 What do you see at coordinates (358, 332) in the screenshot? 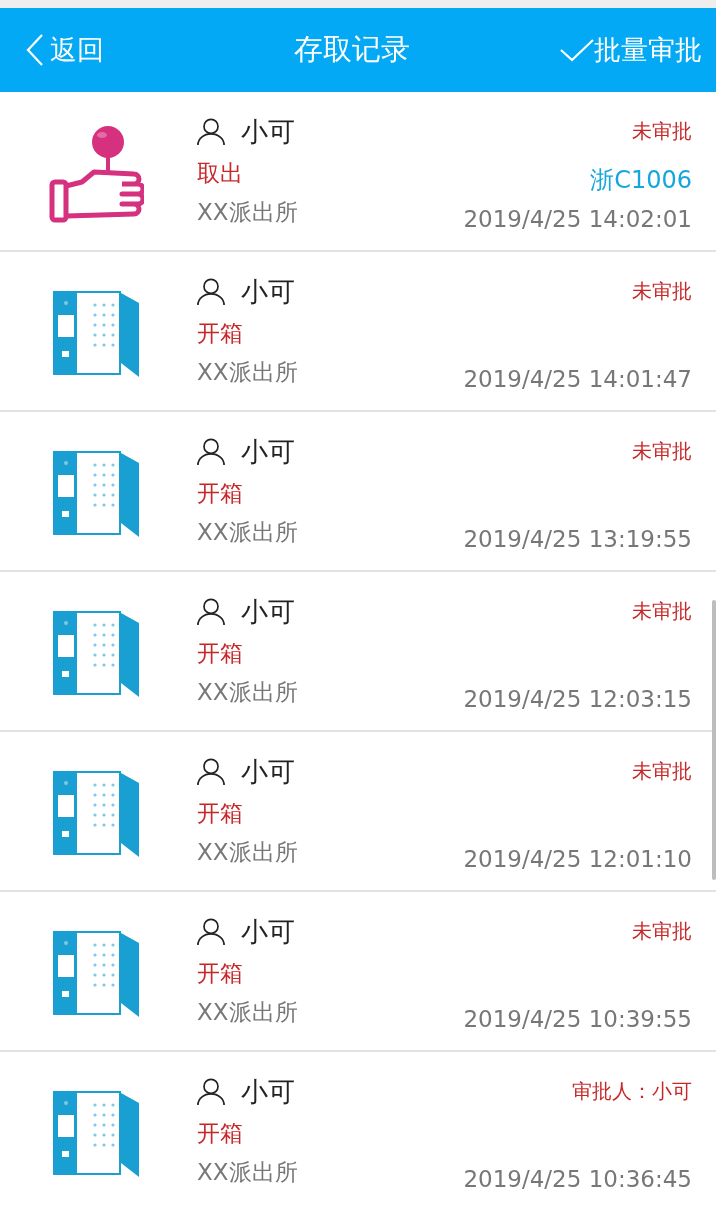
I see `record-item: 小可 开箱 XX派出所 未审批 2019/4/25 14:01:47` at bounding box center [358, 332].